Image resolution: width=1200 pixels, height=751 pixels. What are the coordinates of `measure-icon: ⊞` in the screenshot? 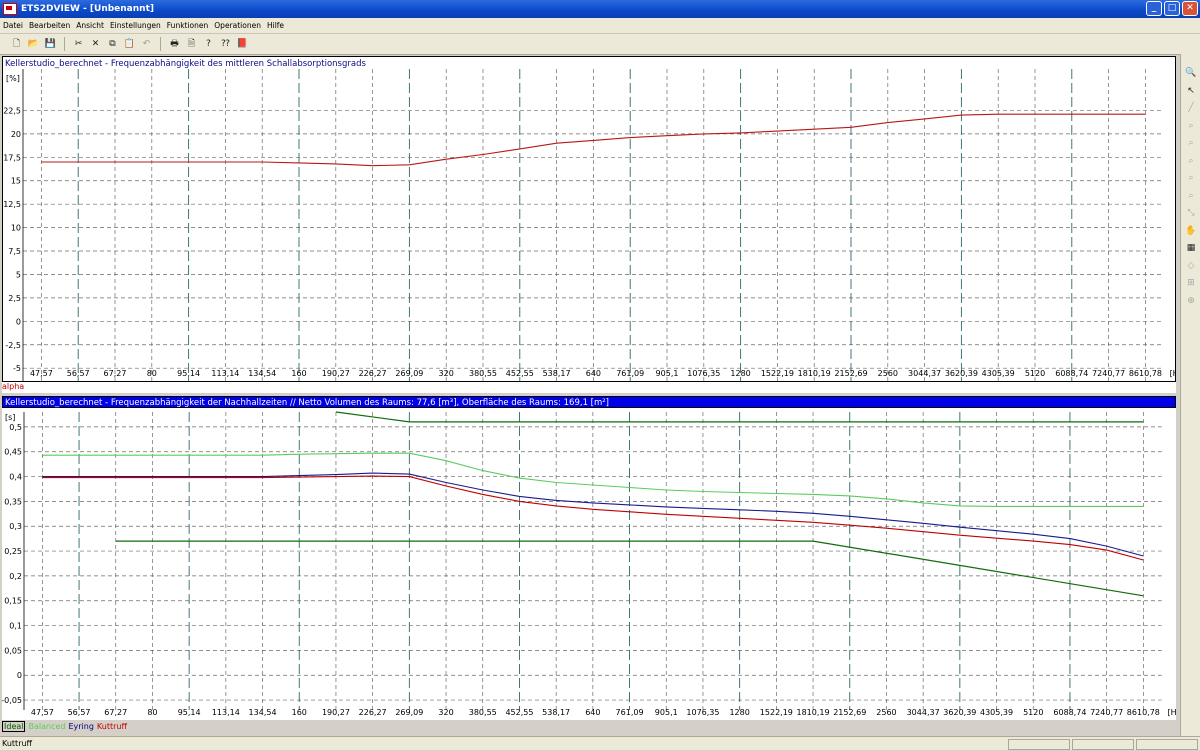 It's located at (1191, 283).